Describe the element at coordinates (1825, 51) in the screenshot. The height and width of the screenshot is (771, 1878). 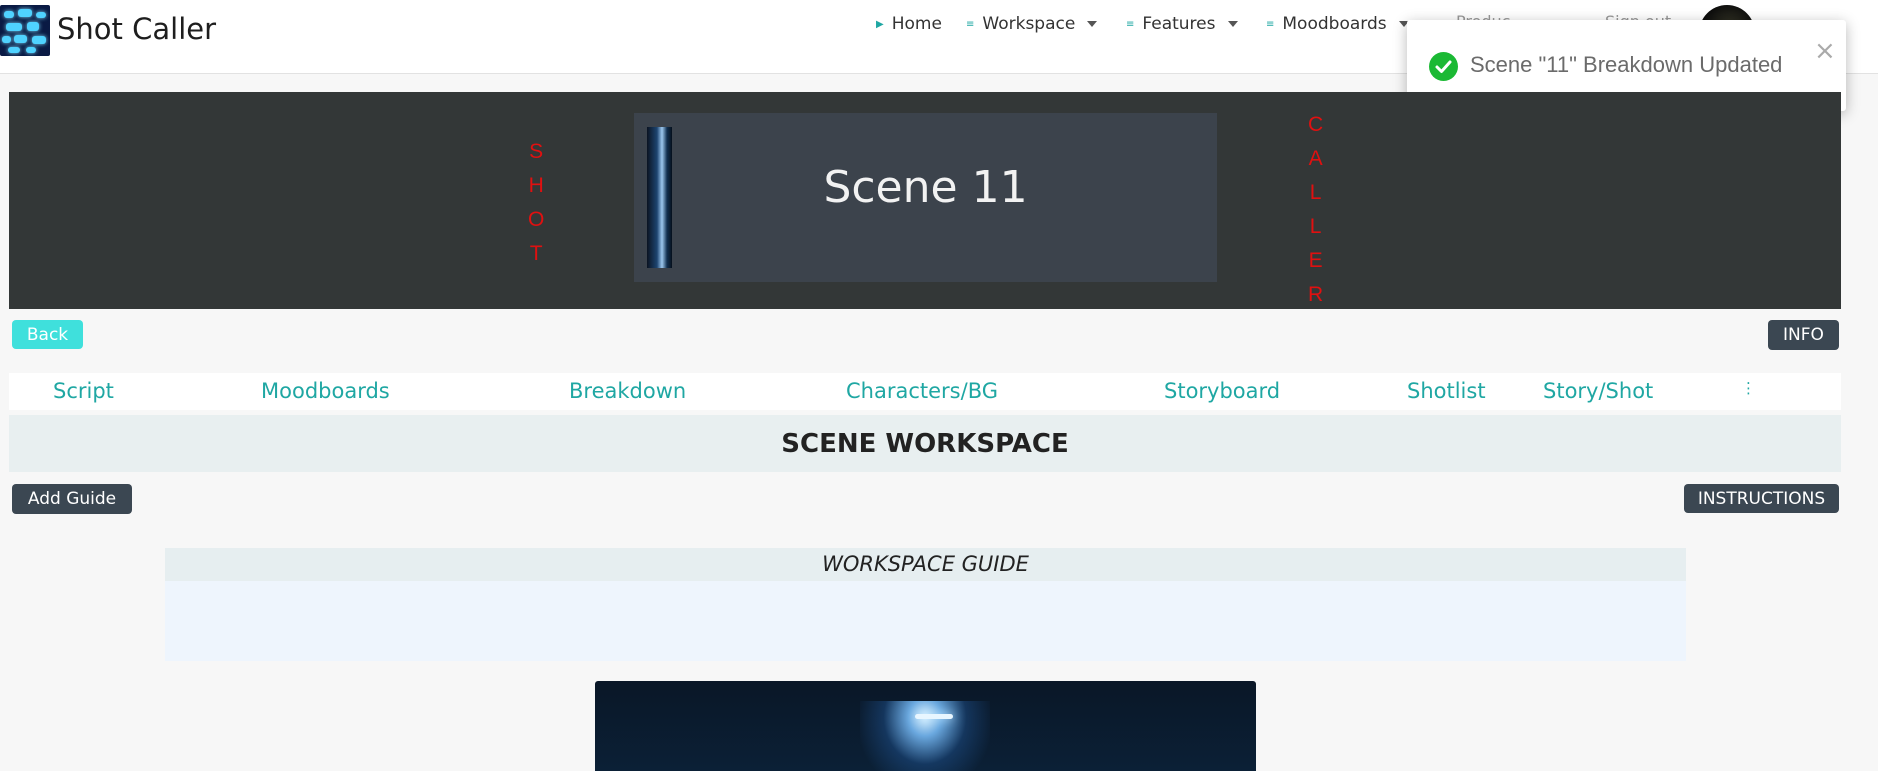
I see `close-icon: ×` at that location.